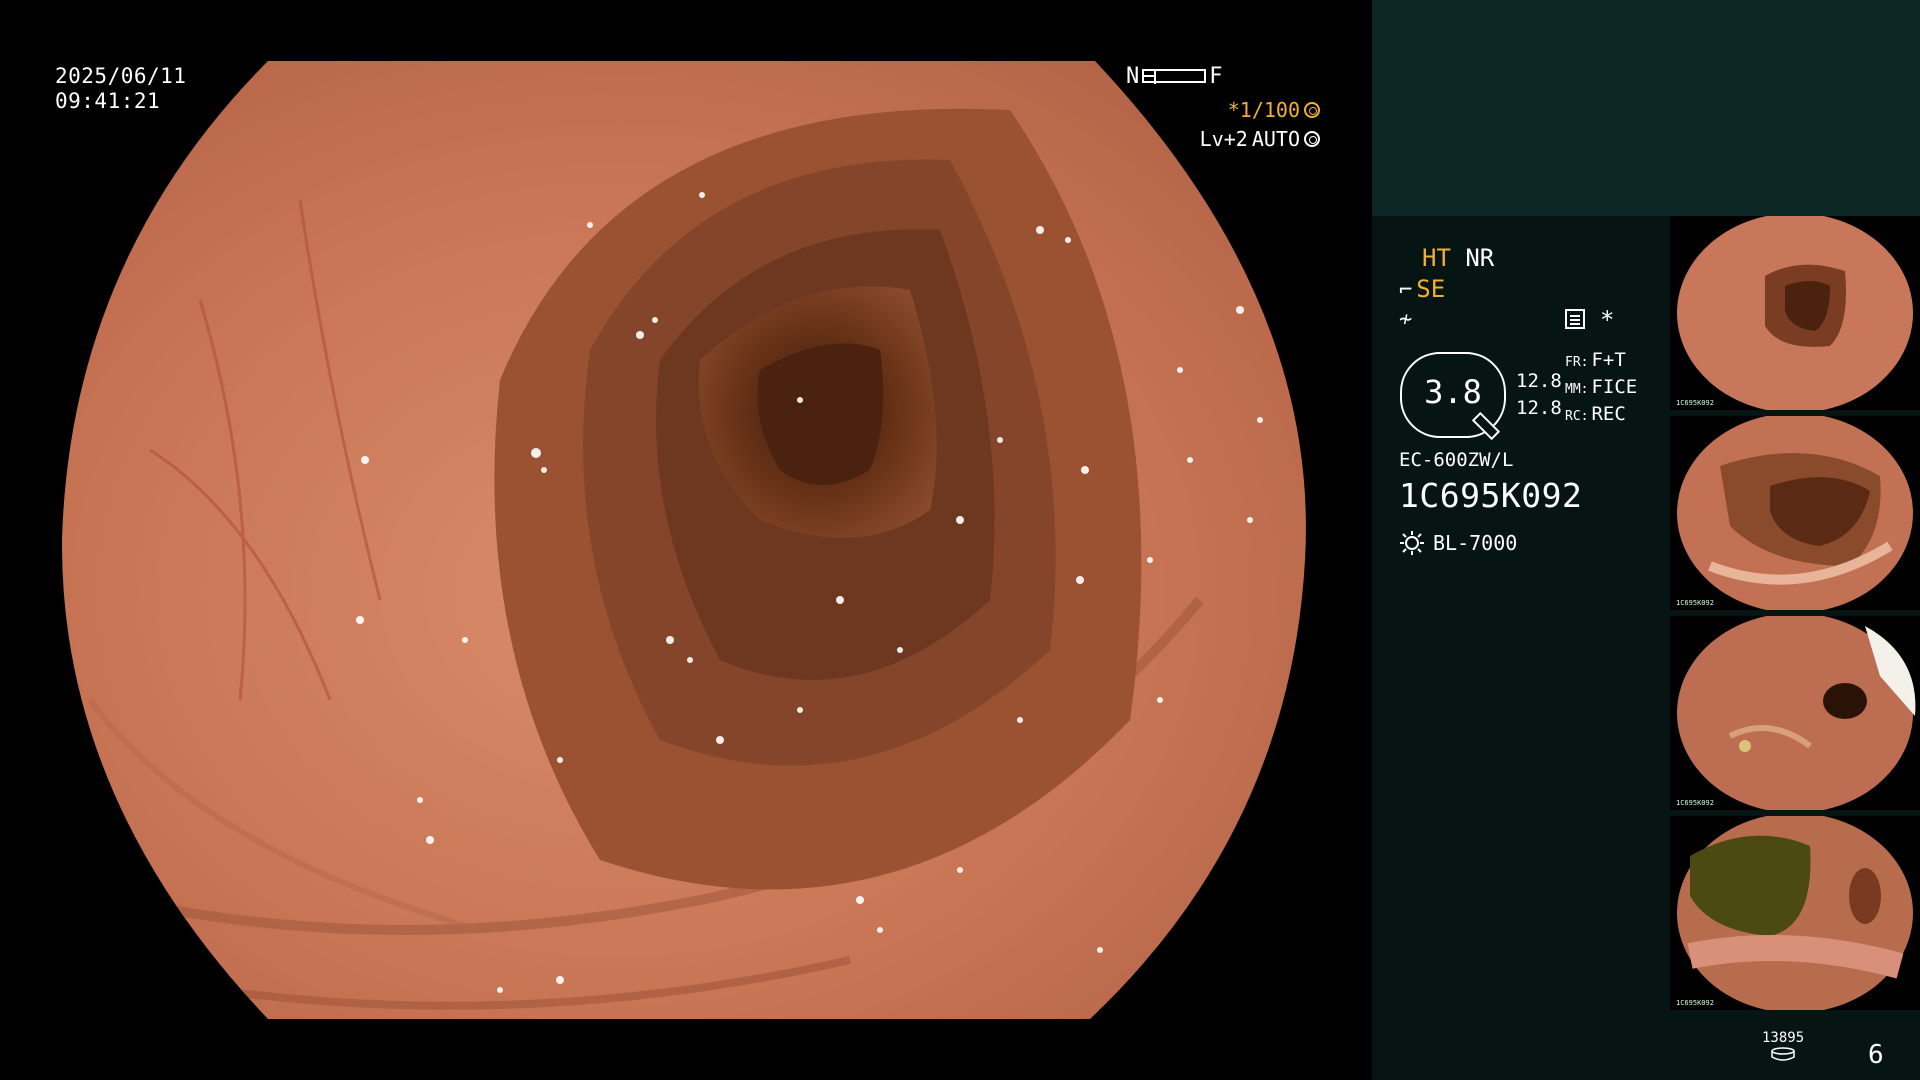 This screenshot has height=1080, width=1920. What do you see at coordinates (1436, 258) in the screenshot?
I see `ht-indicator: HT` at bounding box center [1436, 258].